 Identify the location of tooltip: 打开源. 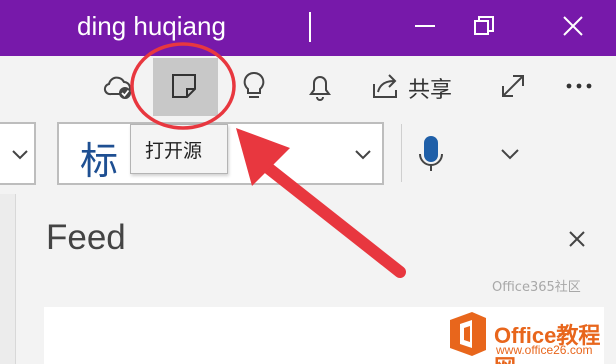
(179, 149).